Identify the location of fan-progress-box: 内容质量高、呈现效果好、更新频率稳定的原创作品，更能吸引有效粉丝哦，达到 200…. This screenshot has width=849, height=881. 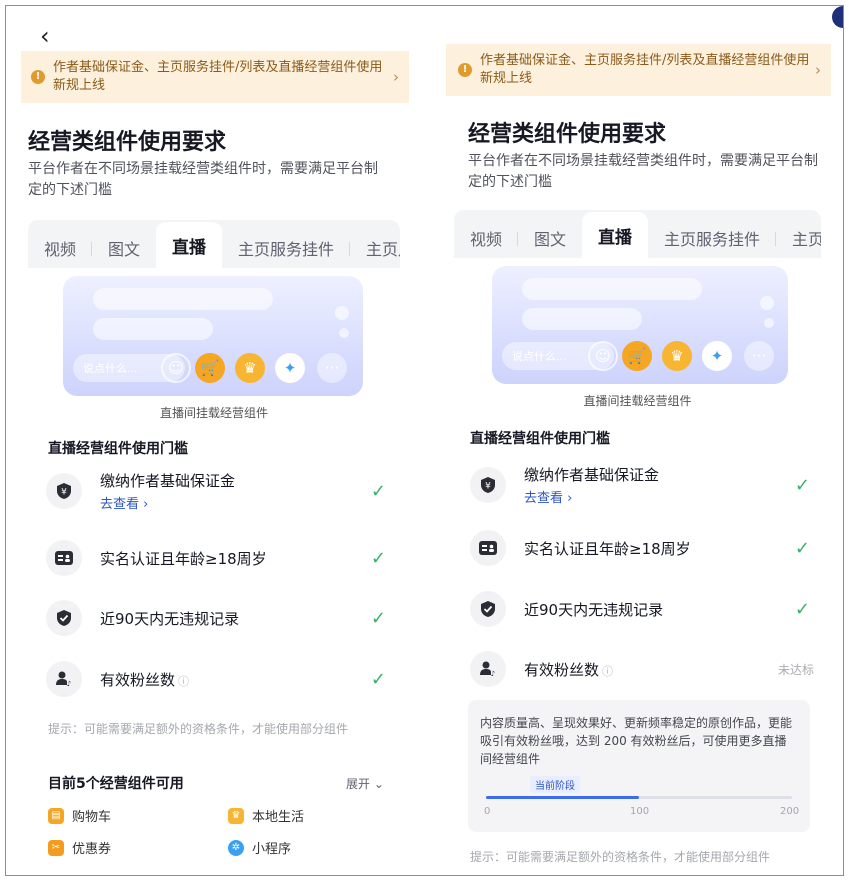
(639, 766).